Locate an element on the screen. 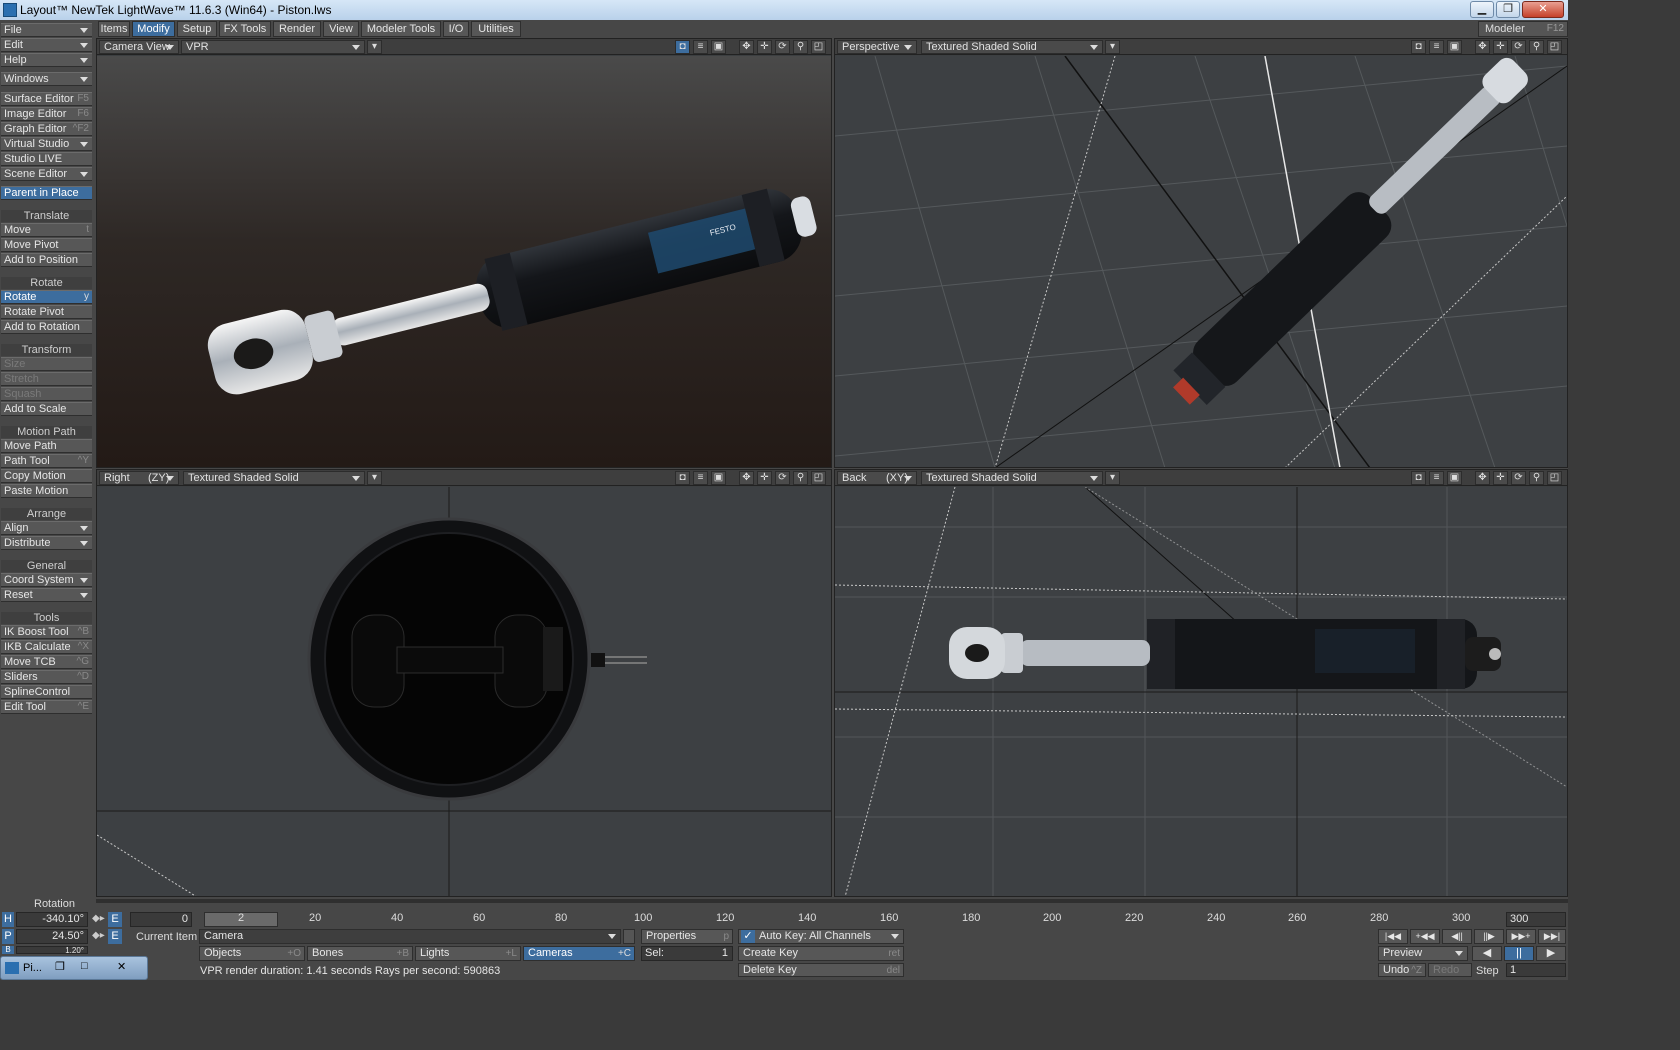 The height and width of the screenshot is (1050, 1680). view-type-dropdown: Camera View is located at coordinates (139, 47).